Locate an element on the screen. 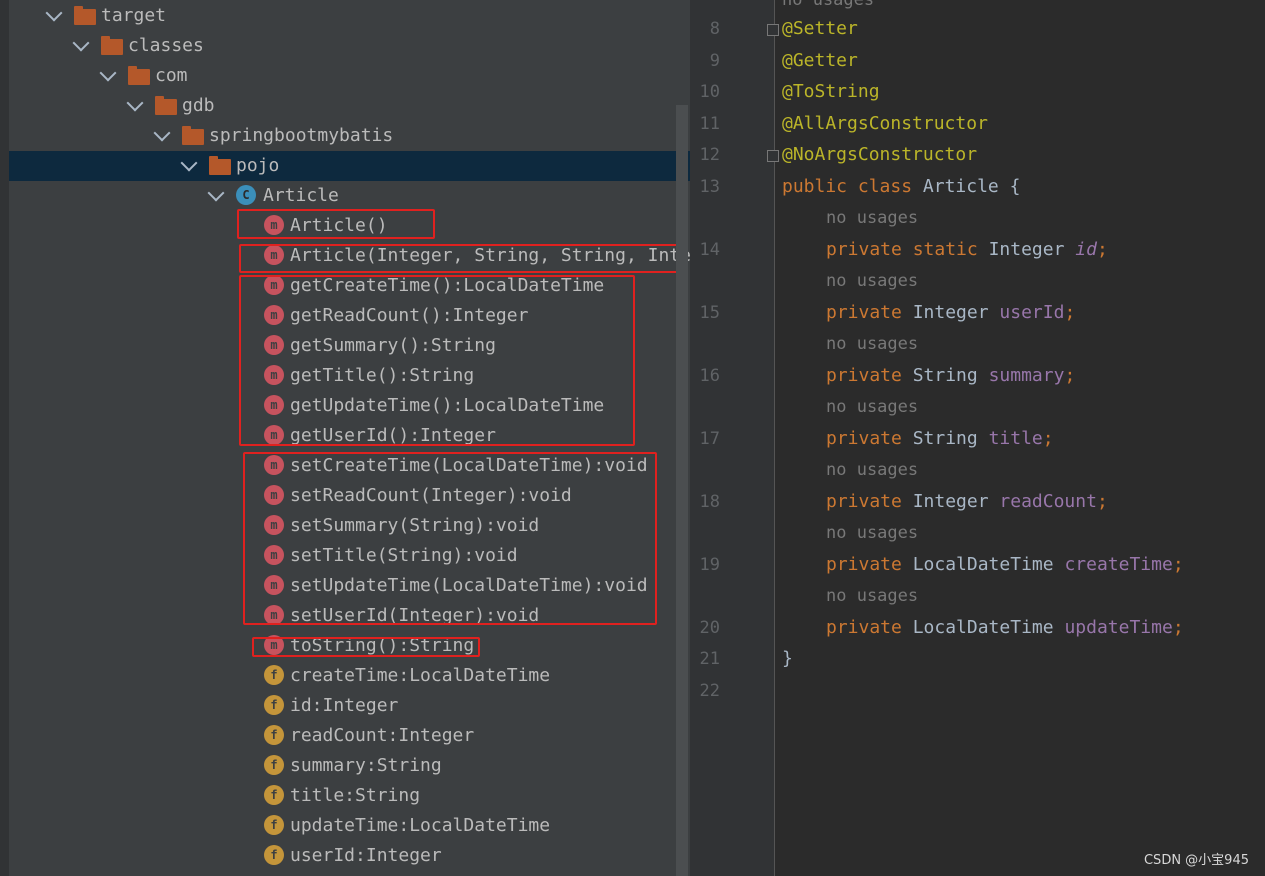 The width and height of the screenshot is (1265, 876). field-label: title:String is located at coordinates (355, 795).